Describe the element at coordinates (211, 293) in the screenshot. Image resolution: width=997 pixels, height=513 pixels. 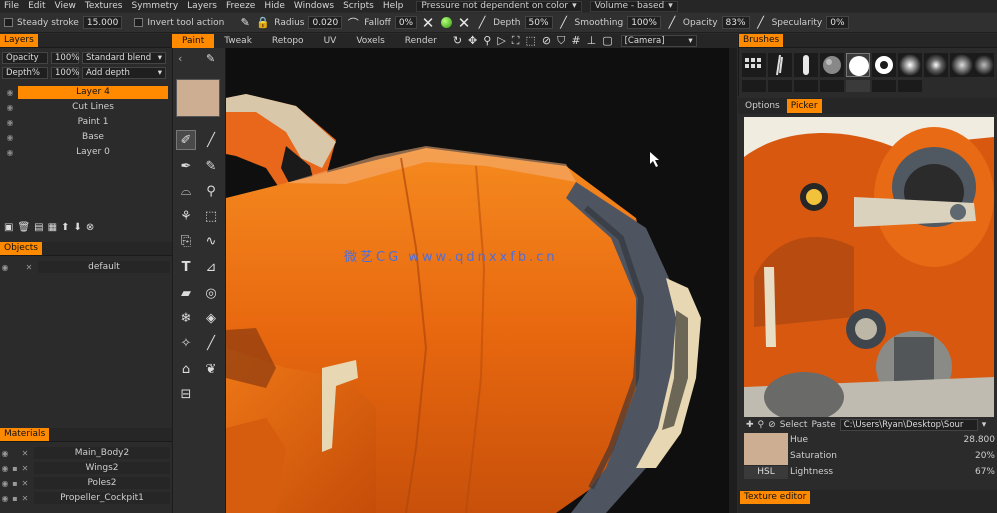
I see `visibility-tool-icon: ◎` at that location.